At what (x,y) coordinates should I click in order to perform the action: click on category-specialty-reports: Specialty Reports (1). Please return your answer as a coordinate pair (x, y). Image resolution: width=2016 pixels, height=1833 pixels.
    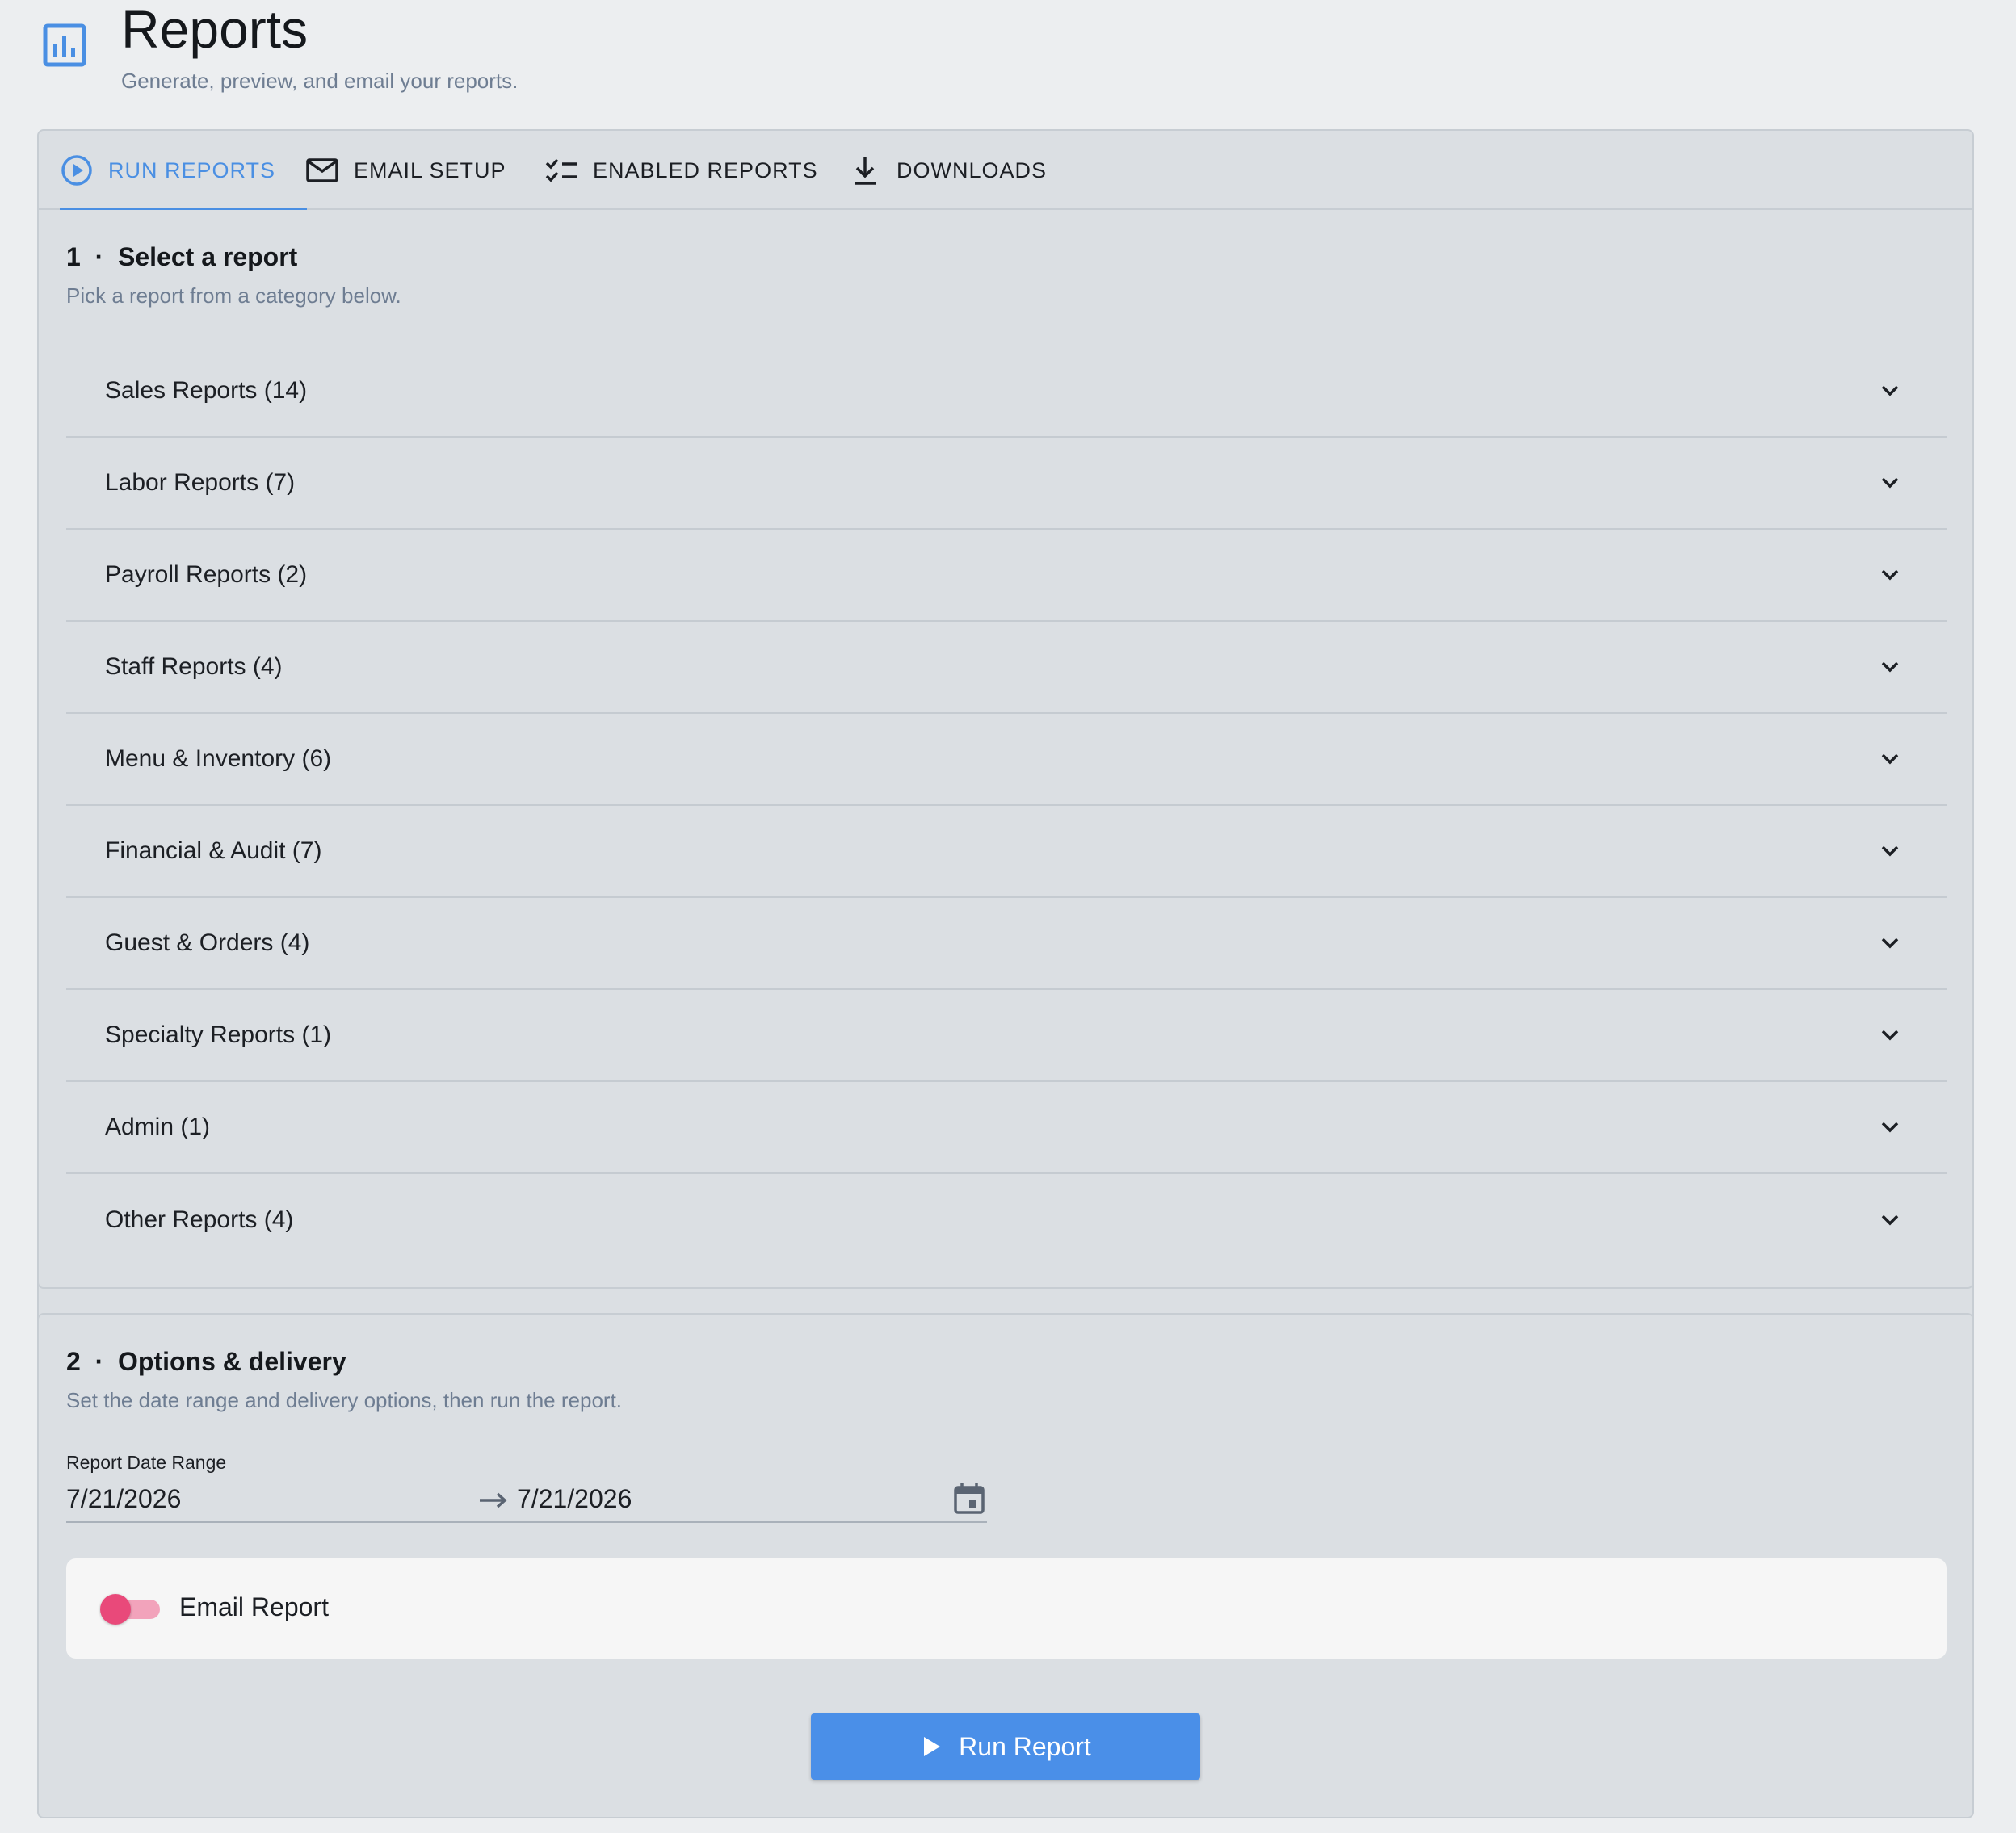
    Looking at the image, I should click on (1006, 1036).